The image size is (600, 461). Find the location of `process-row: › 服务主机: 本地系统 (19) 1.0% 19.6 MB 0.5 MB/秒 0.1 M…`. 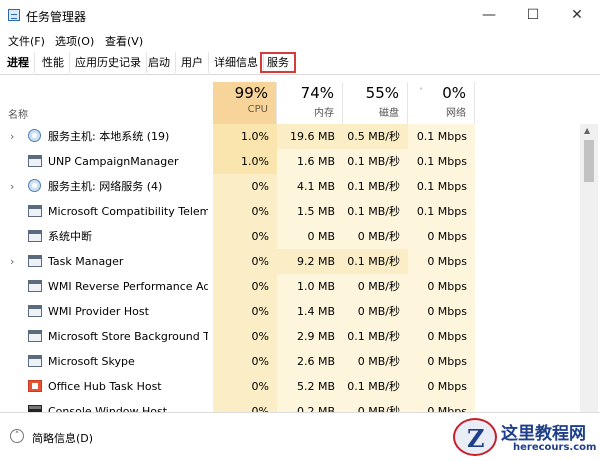

process-row: › 服务主机: 本地系统 (19) 1.0% 19.6 MB 0.5 MB/秒 0.1 M… is located at coordinates (290, 136).